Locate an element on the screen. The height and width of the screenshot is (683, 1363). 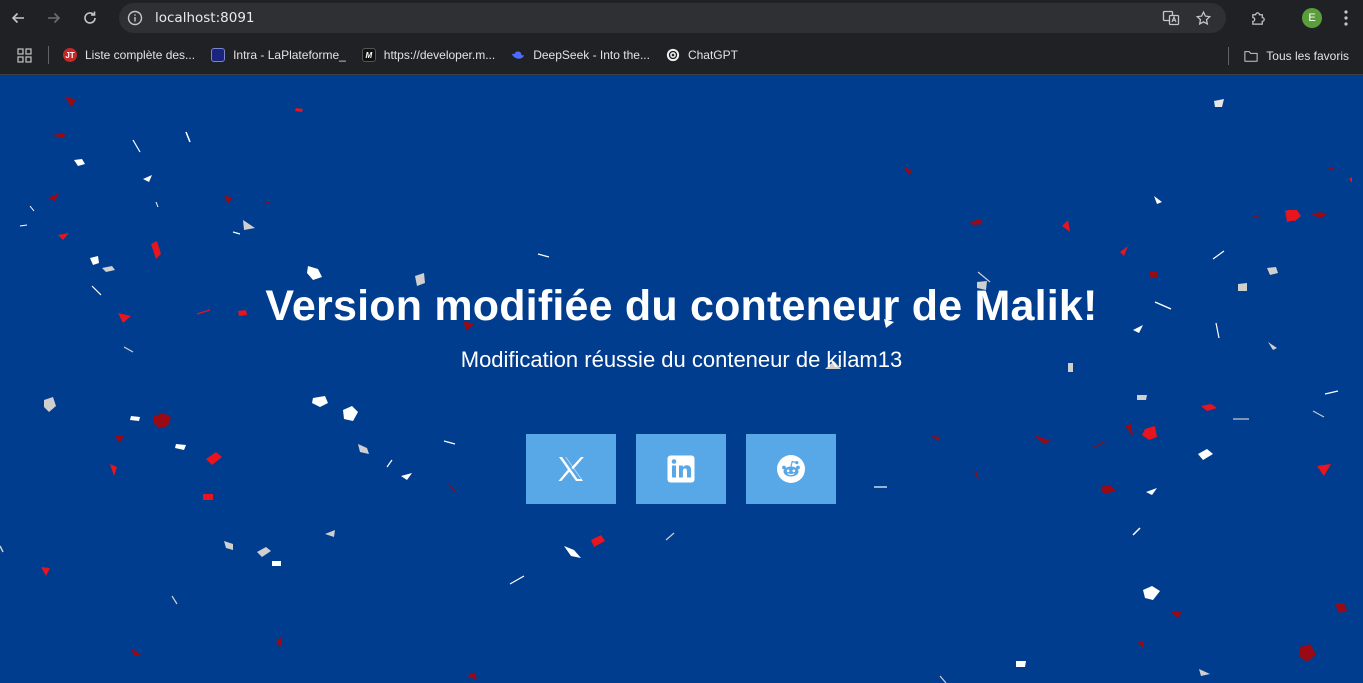
arrow-left-icon is located at coordinates (17, 18).